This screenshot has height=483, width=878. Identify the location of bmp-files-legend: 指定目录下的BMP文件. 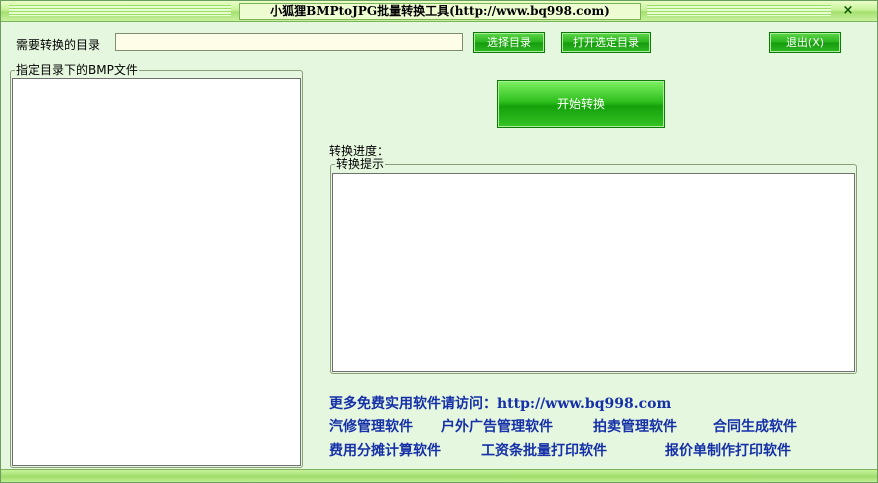
(77, 70).